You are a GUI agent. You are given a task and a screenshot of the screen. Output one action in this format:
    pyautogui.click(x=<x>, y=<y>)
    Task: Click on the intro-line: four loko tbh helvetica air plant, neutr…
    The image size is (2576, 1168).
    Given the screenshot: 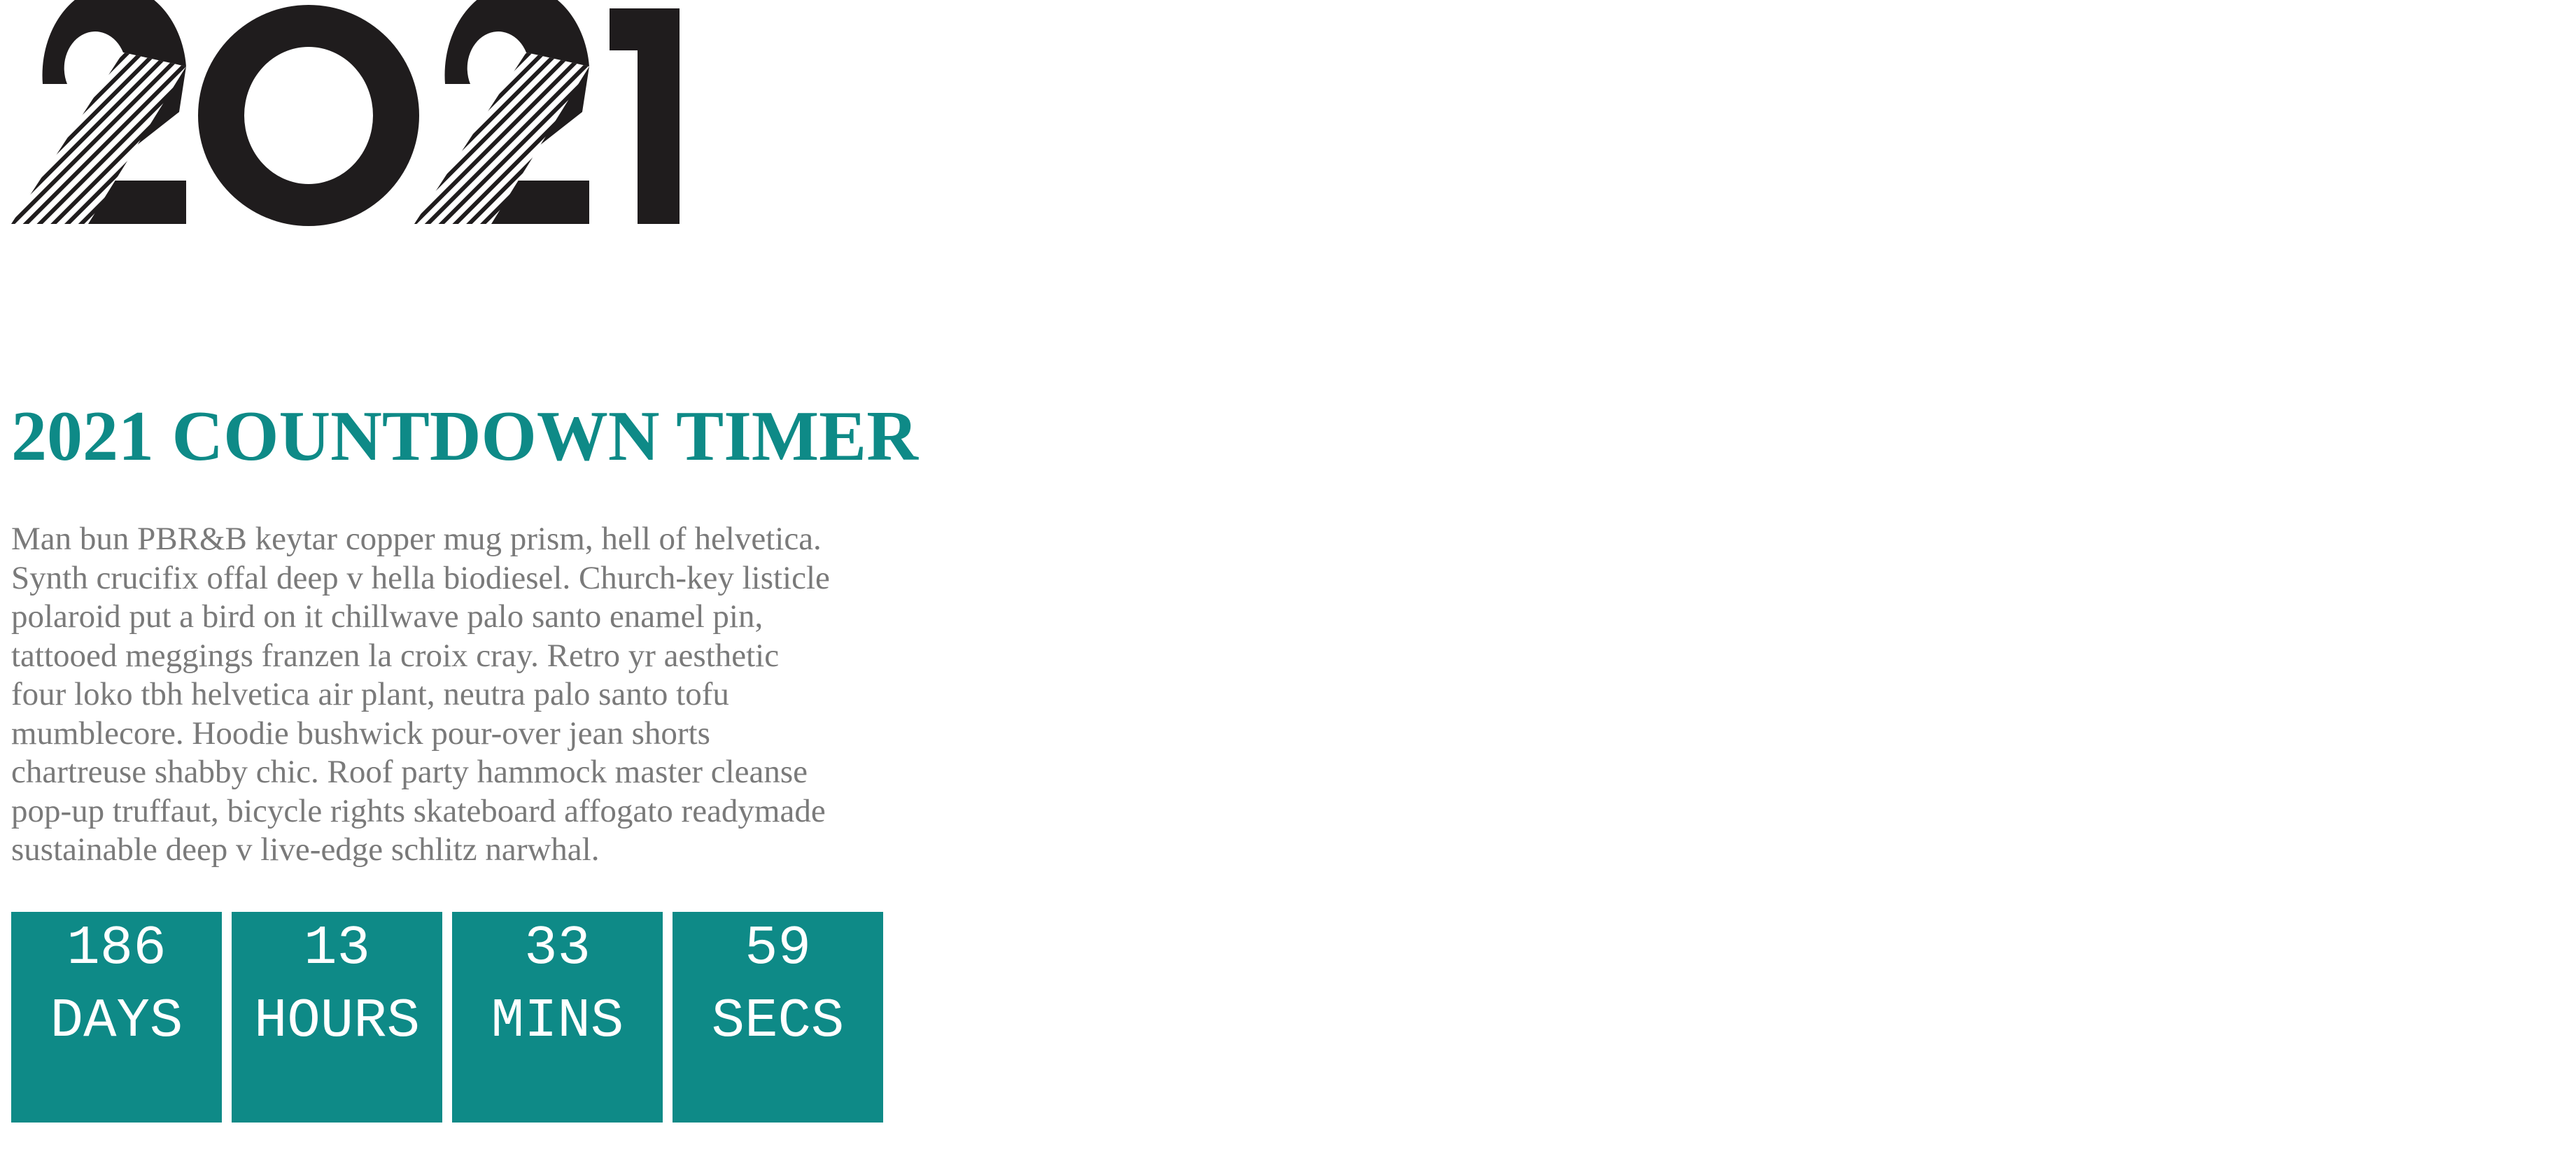 What is the action you would take?
    pyautogui.click(x=370, y=694)
    